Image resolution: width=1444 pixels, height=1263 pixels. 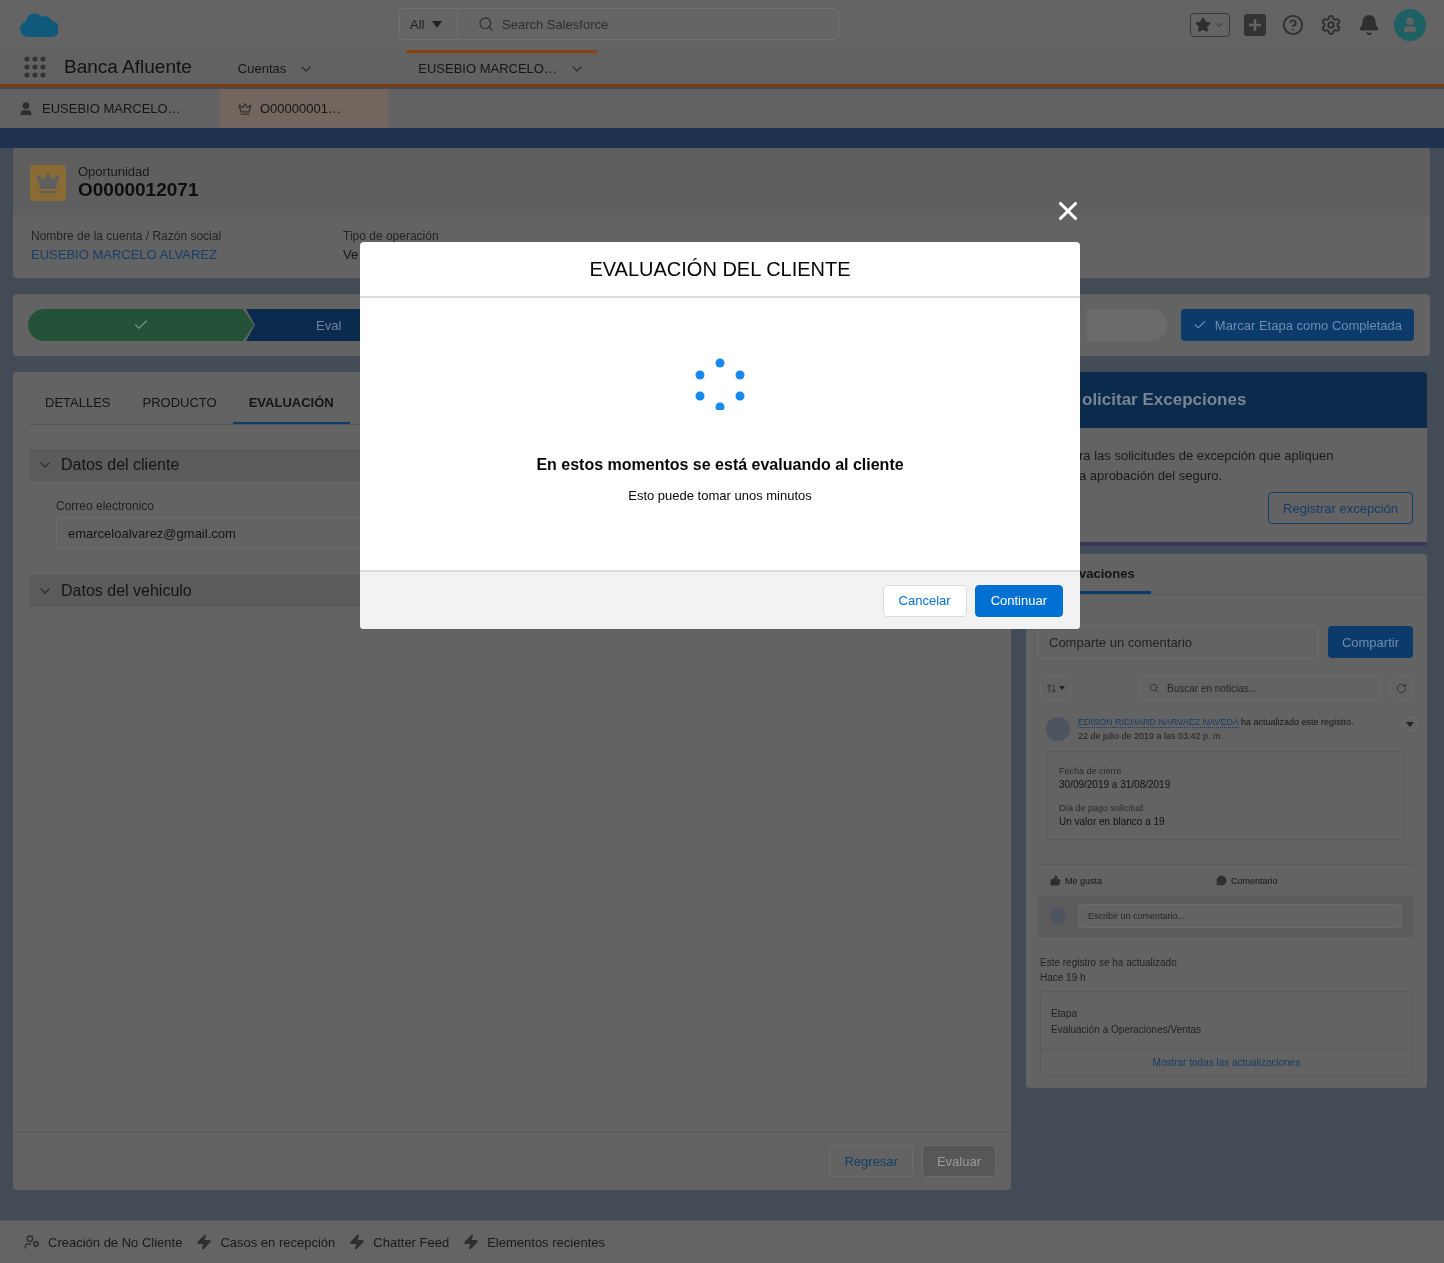 I want to click on path-step-complete, so click(x=141, y=325).